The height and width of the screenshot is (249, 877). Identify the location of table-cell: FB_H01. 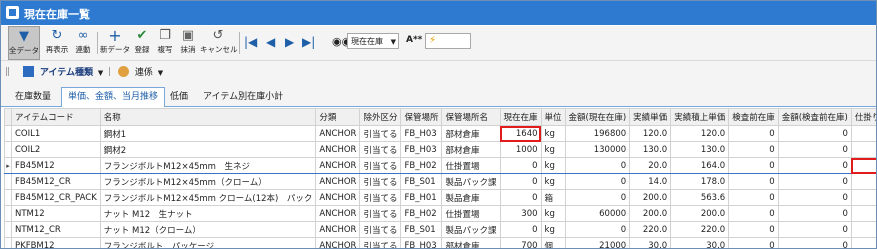
(421, 197).